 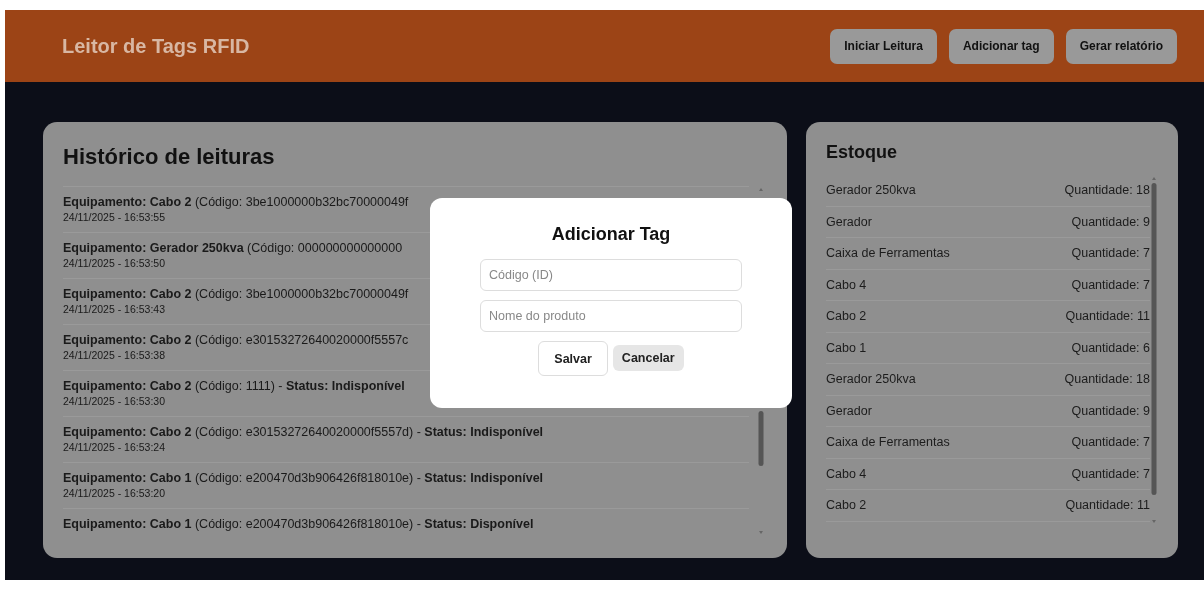 What do you see at coordinates (1001, 46) in the screenshot?
I see `header-button: Adicionar tag` at bounding box center [1001, 46].